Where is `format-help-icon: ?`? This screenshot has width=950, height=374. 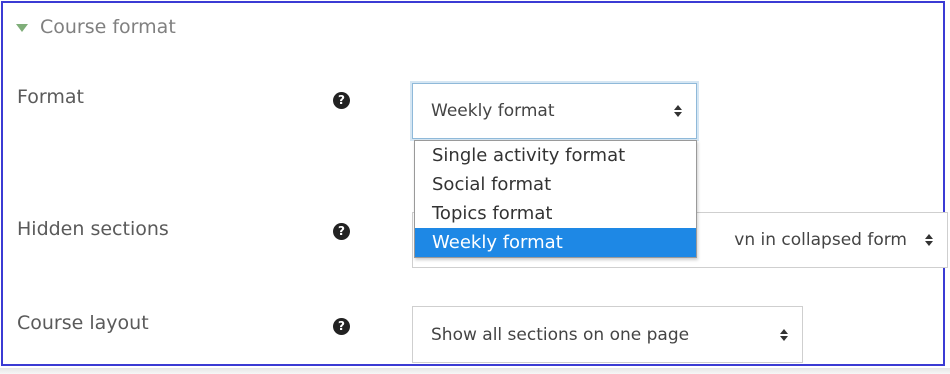
format-help-icon: ? is located at coordinates (341, 100).